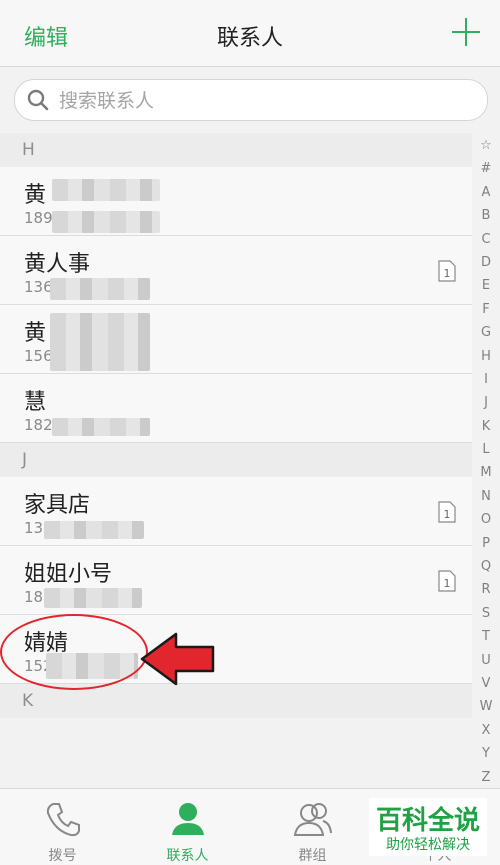  Describe the element at coordinates (236, 511) in the screenshot. I see `contact-row: 家具店 13 1` at that location.